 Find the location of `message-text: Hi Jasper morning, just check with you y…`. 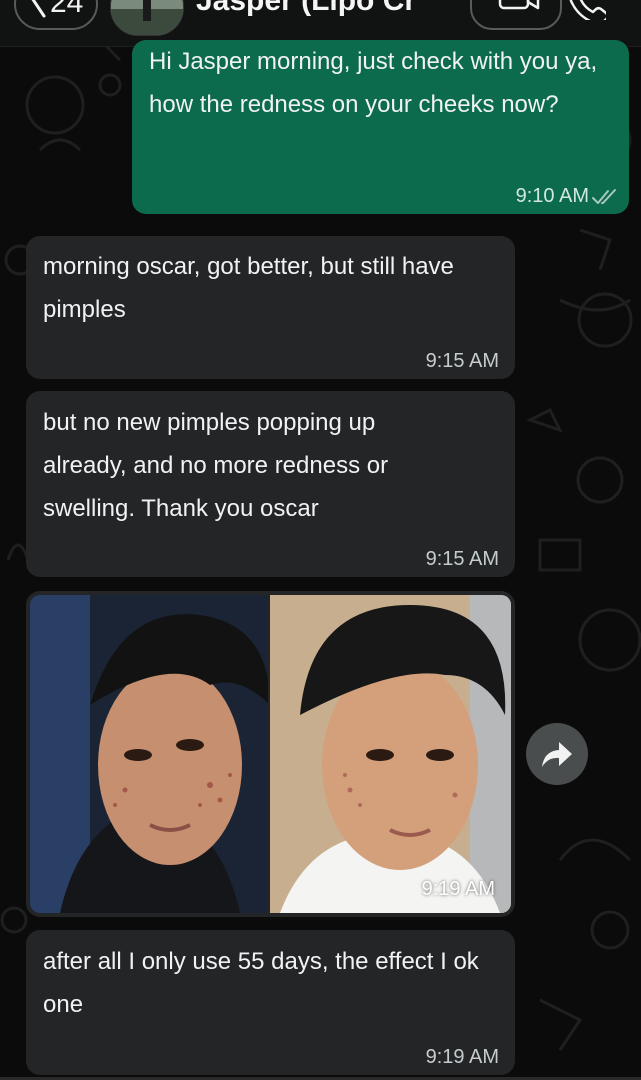

message-text: Hi Jasper morning, just check with you y… is located at coordinates (373, 83).